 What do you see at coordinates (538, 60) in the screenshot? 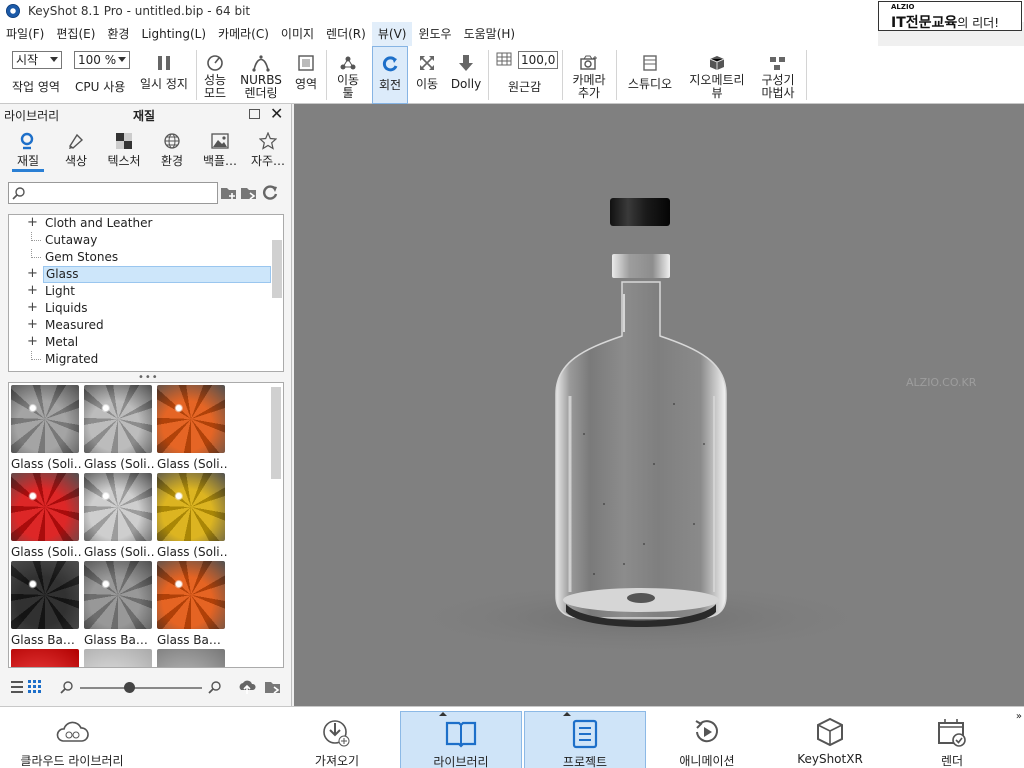
I see `perspective-input: 100,0` at bounding box center [538, 60].